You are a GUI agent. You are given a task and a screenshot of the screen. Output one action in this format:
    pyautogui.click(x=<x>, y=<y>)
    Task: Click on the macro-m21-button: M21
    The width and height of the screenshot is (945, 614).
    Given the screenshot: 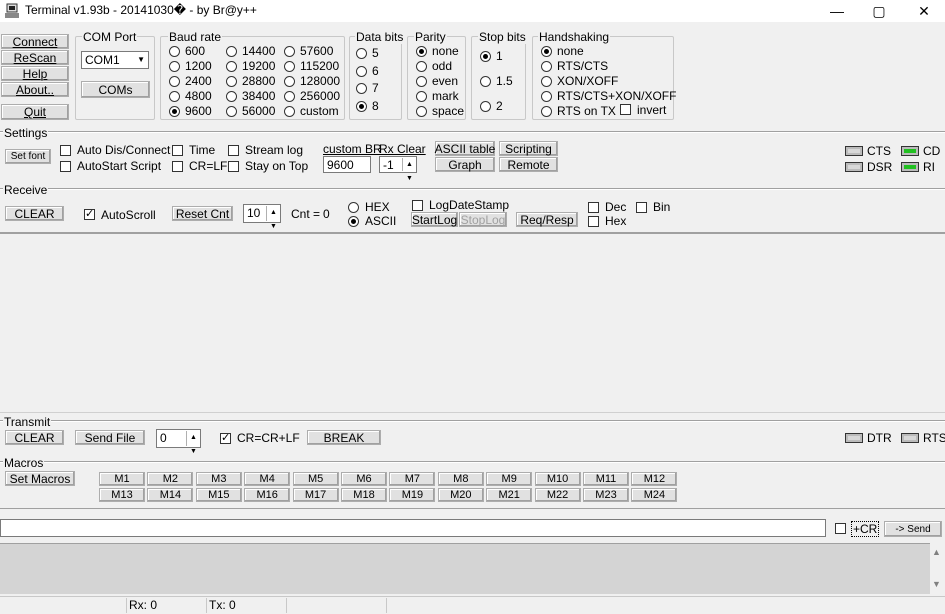 What is the action you would take?
    pyautogui.click(x=509, y=495)
    